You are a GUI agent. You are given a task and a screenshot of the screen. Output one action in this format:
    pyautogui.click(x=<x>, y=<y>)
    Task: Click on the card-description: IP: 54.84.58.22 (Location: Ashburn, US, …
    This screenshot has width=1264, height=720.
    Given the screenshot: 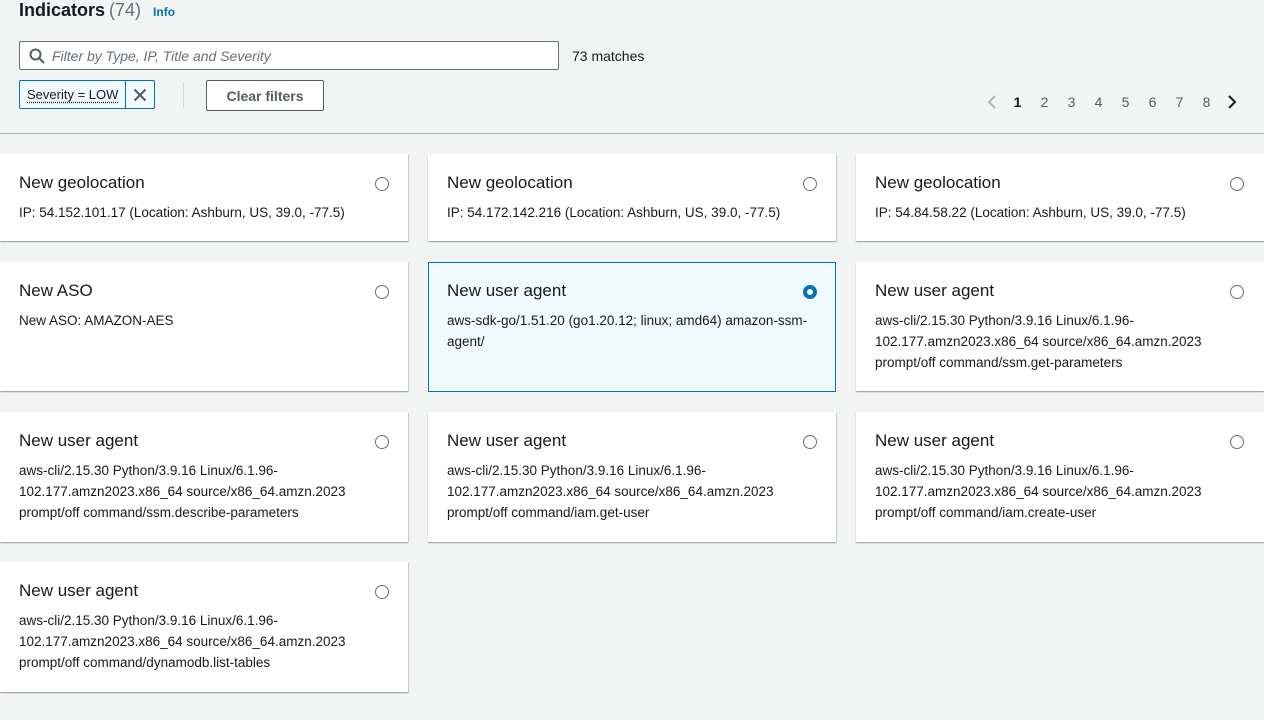 What is the action you would take?
    pyautogui.click(x=1030, y=212)
    